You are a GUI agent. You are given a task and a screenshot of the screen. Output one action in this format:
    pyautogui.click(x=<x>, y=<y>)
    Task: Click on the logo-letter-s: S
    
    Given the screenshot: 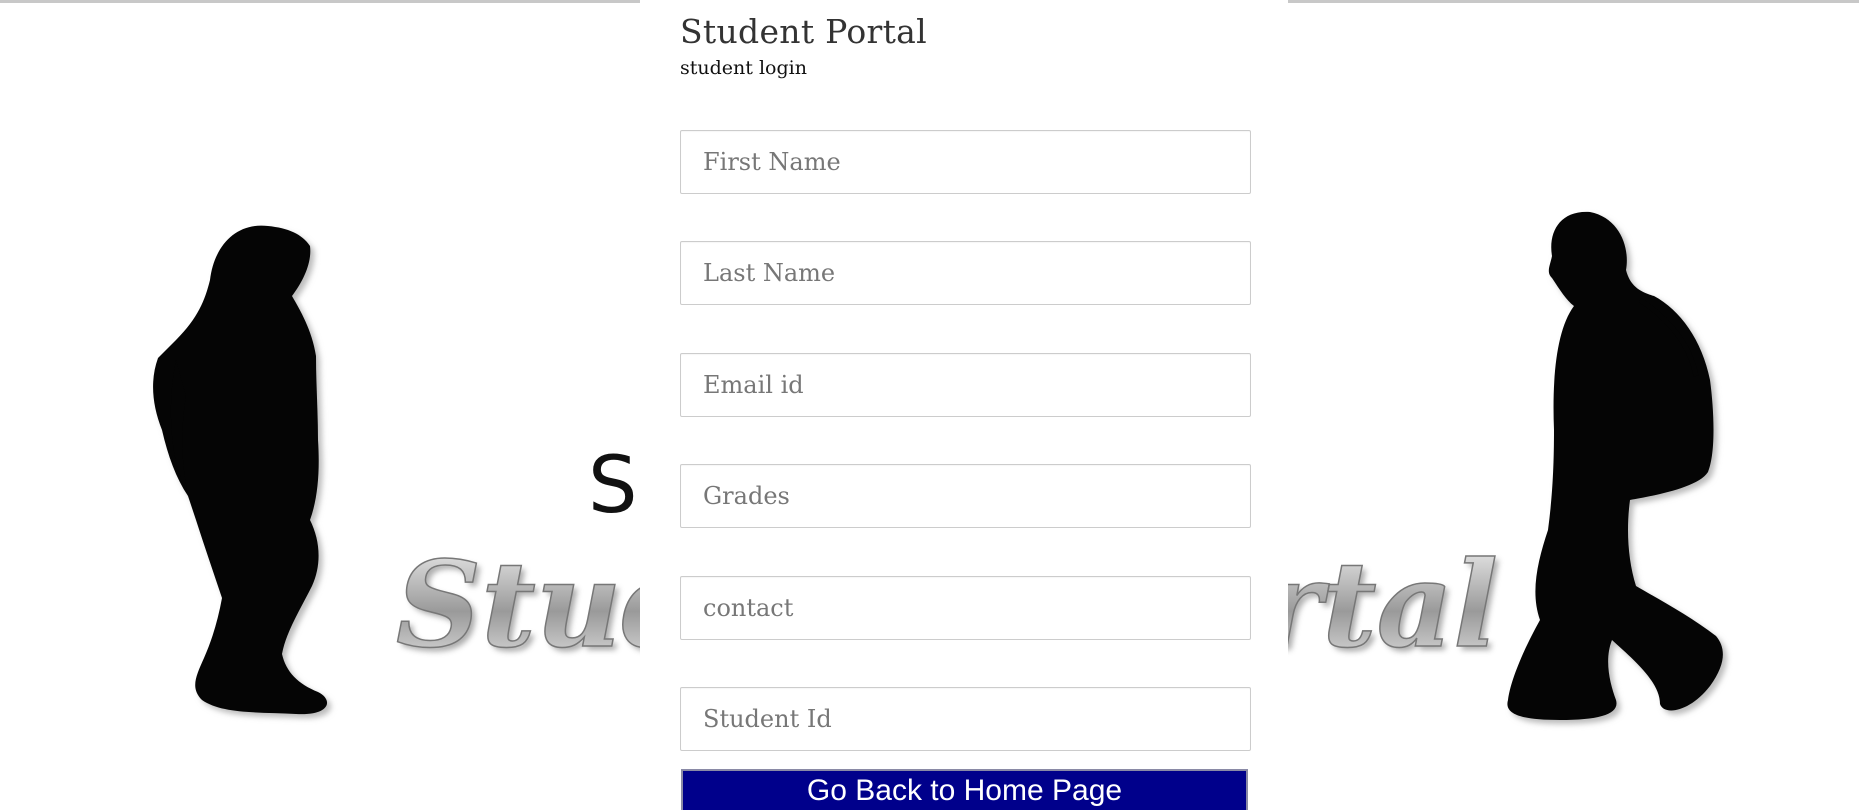 What is the action you would take?
    pyautogui.click(x=613, y=486)
    